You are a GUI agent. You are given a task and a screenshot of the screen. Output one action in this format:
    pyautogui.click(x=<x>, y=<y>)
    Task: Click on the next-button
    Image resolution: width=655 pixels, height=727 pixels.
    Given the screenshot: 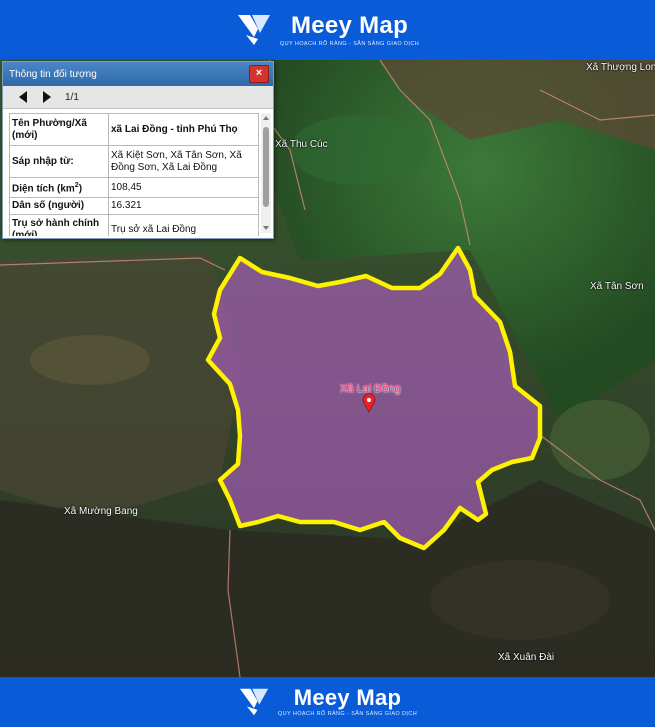 What is the action you would take?
    pyautogui.click(x=47, y=97)
    